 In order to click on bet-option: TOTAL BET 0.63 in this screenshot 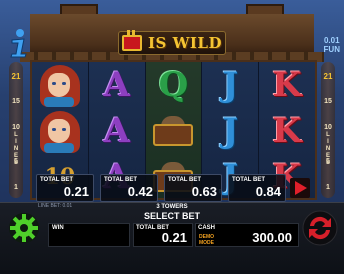, I will do `click(193, 188)`.